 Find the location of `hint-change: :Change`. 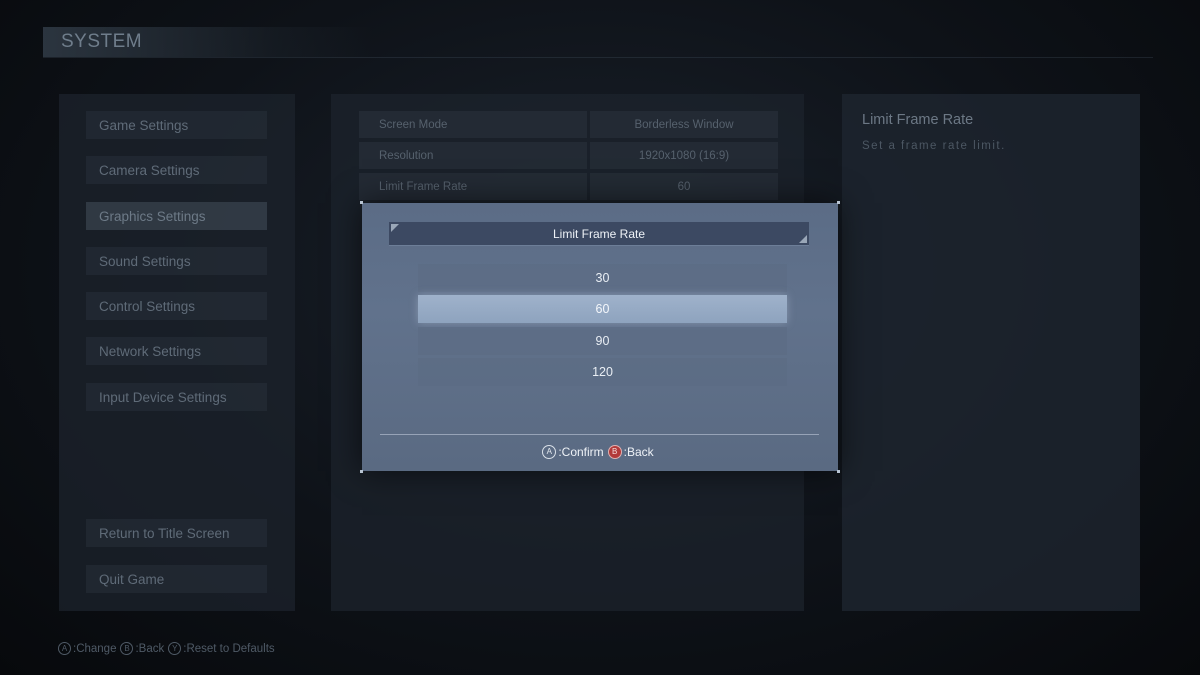

hint-change: :Change is located at coordinates (95, 648).